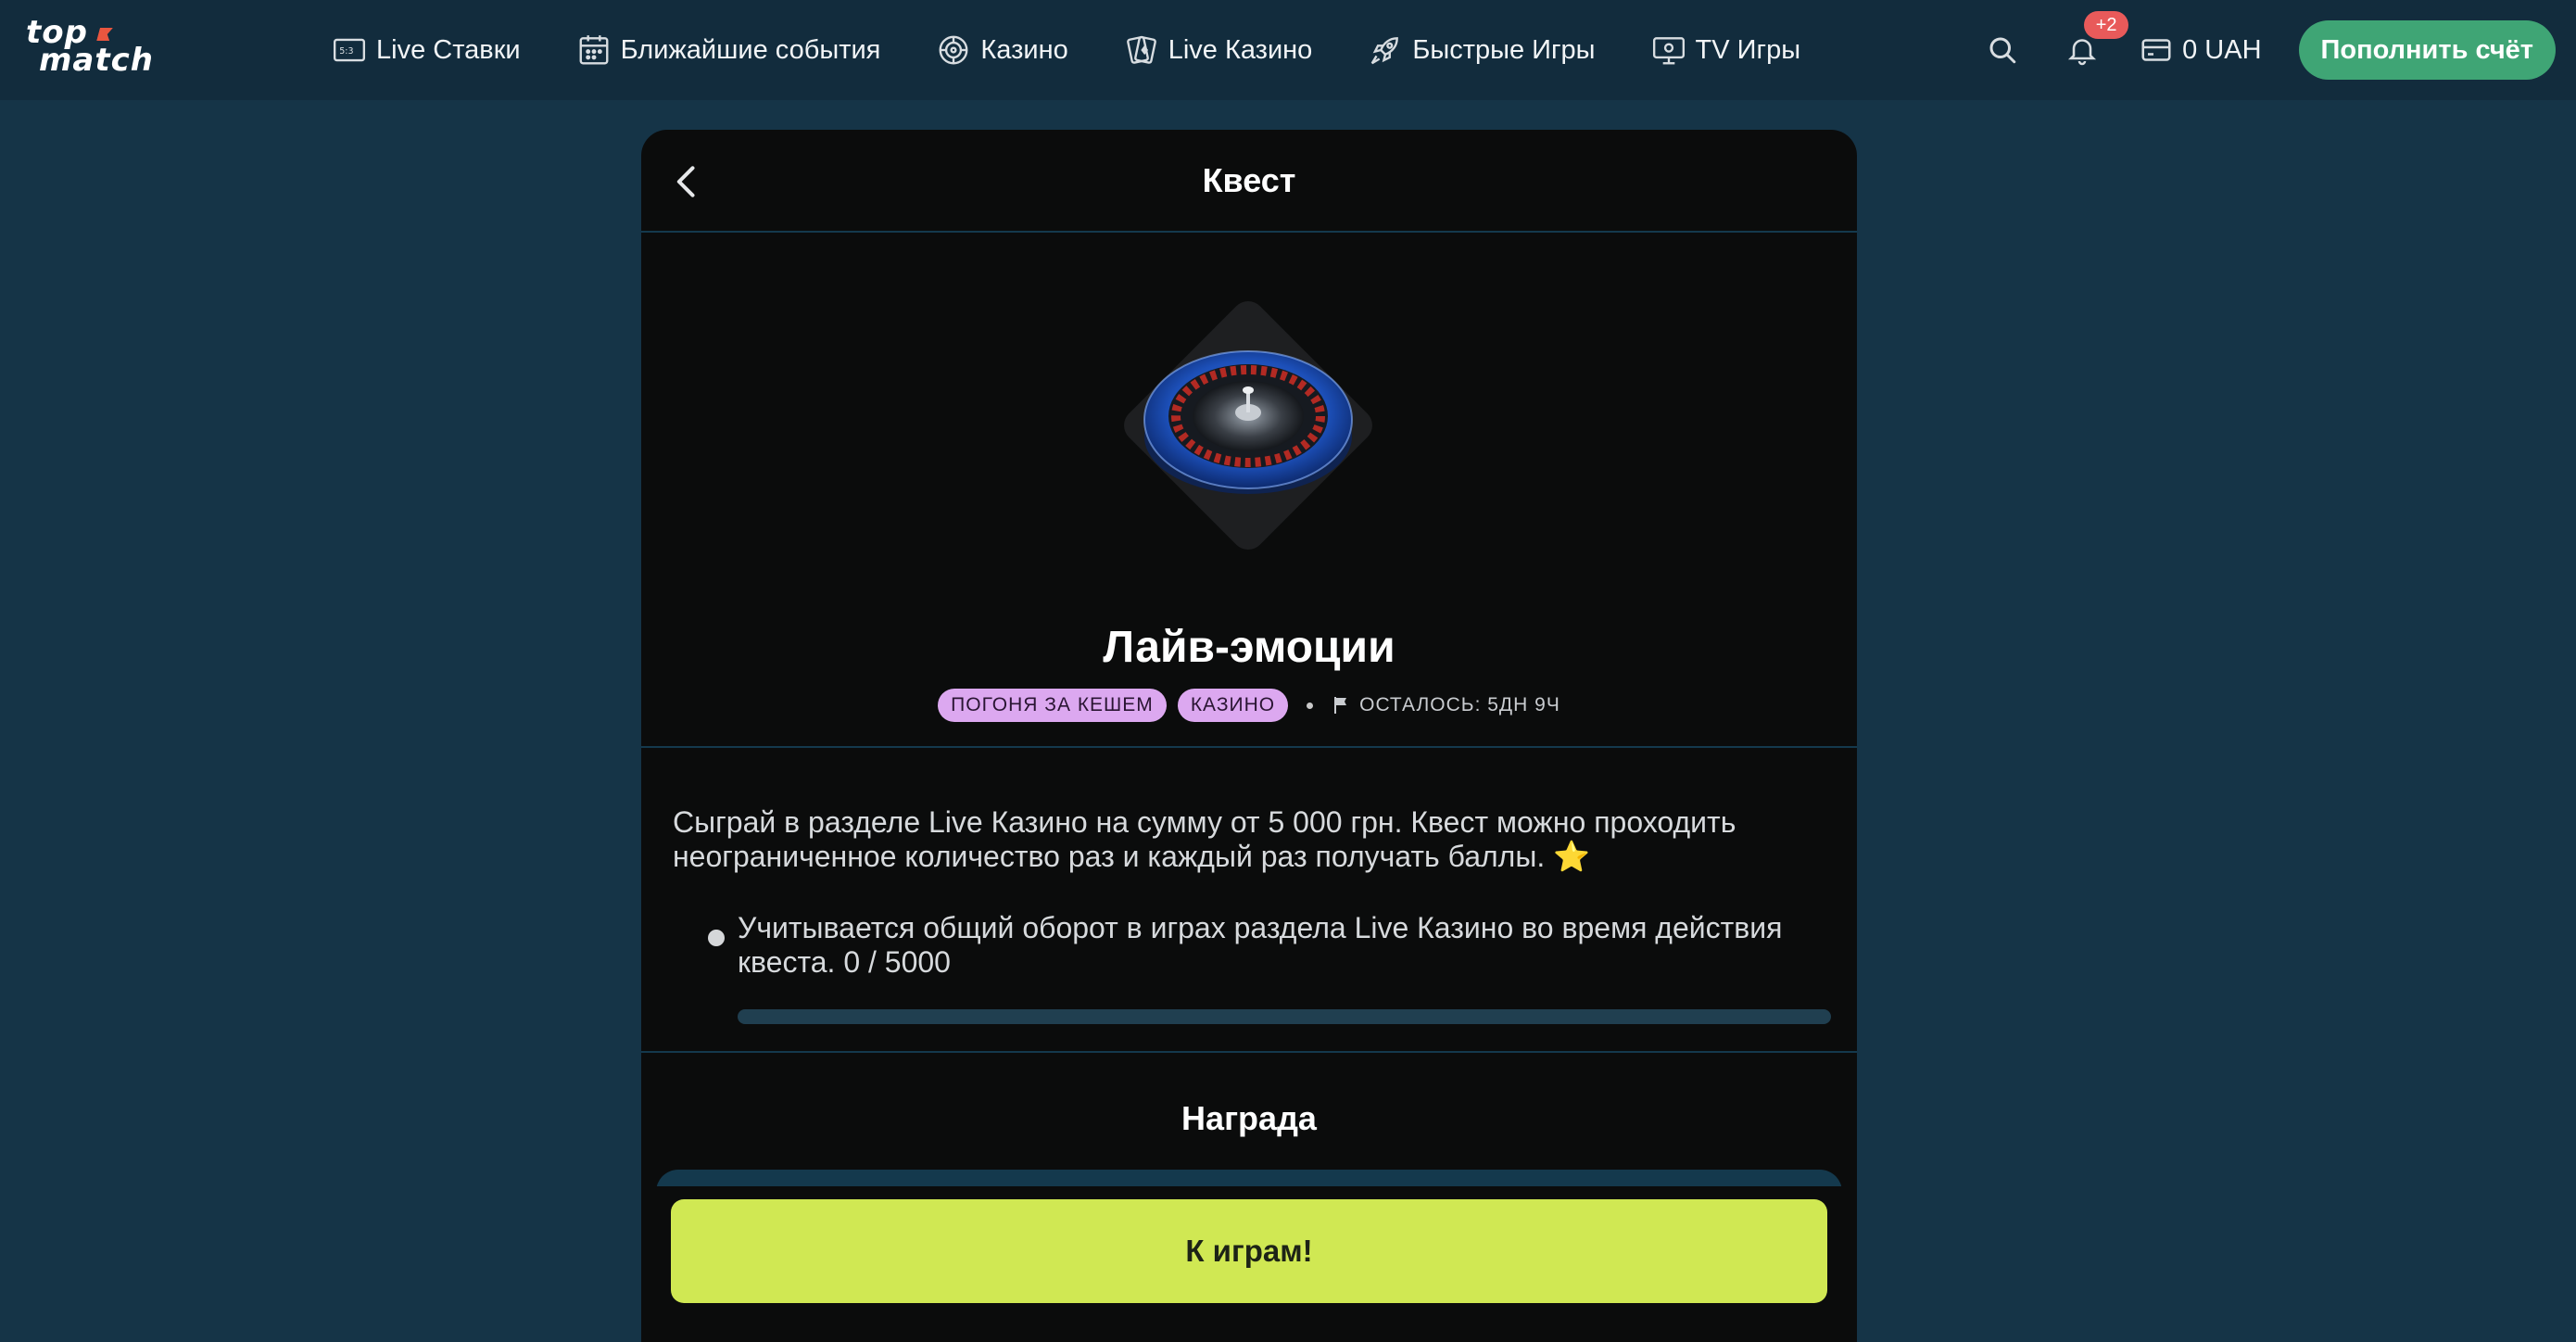 The width and height of the screenshot is (2576, 1342). I want to click on header-tools: +2 0 UAH Пополнить счёт, so click(2270, 50).